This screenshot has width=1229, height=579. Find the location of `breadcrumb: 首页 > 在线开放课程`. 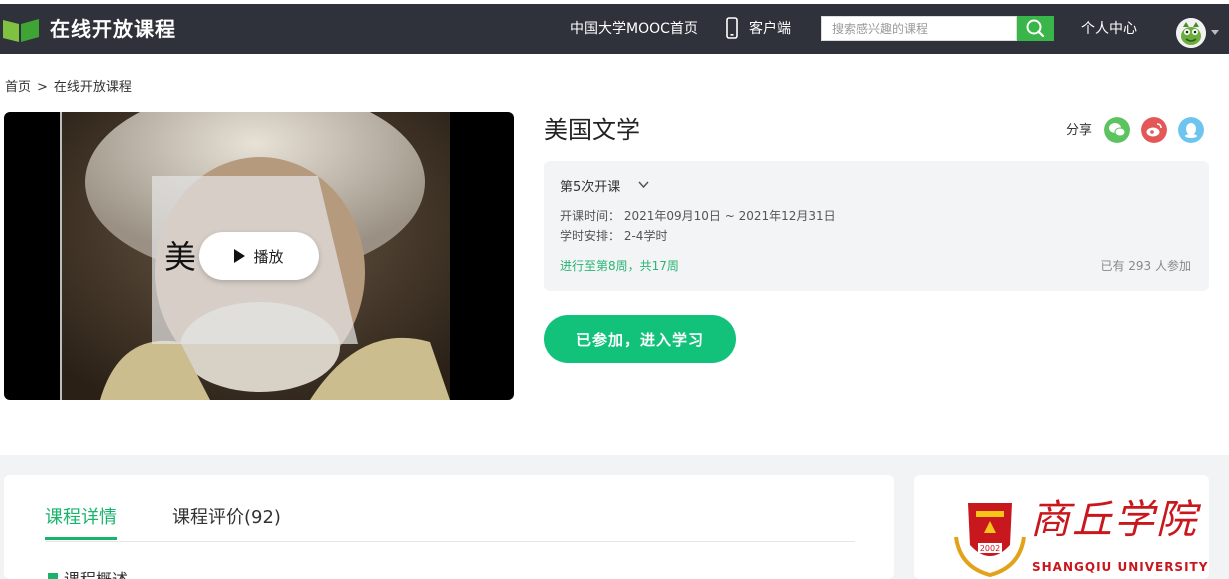

breadcrumb: 首页 > 在线开放课程 is located at coordinates (71, 88).